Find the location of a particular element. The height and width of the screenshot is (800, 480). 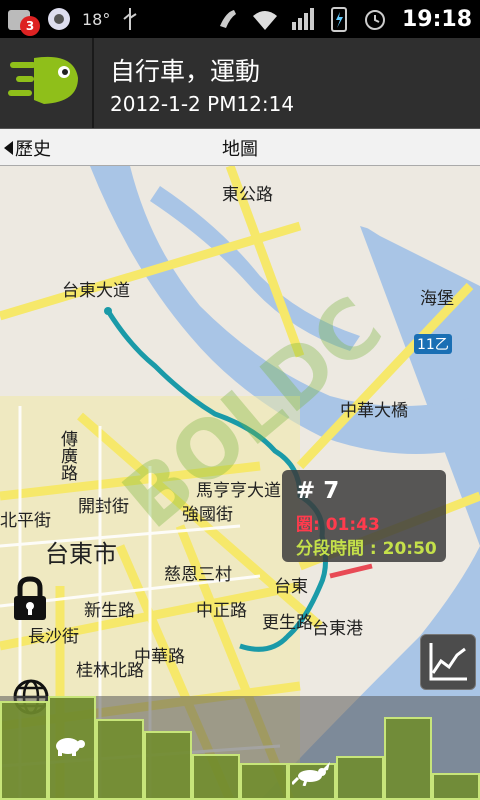

notification-badge: 3 is located at coordinates (30, 26).